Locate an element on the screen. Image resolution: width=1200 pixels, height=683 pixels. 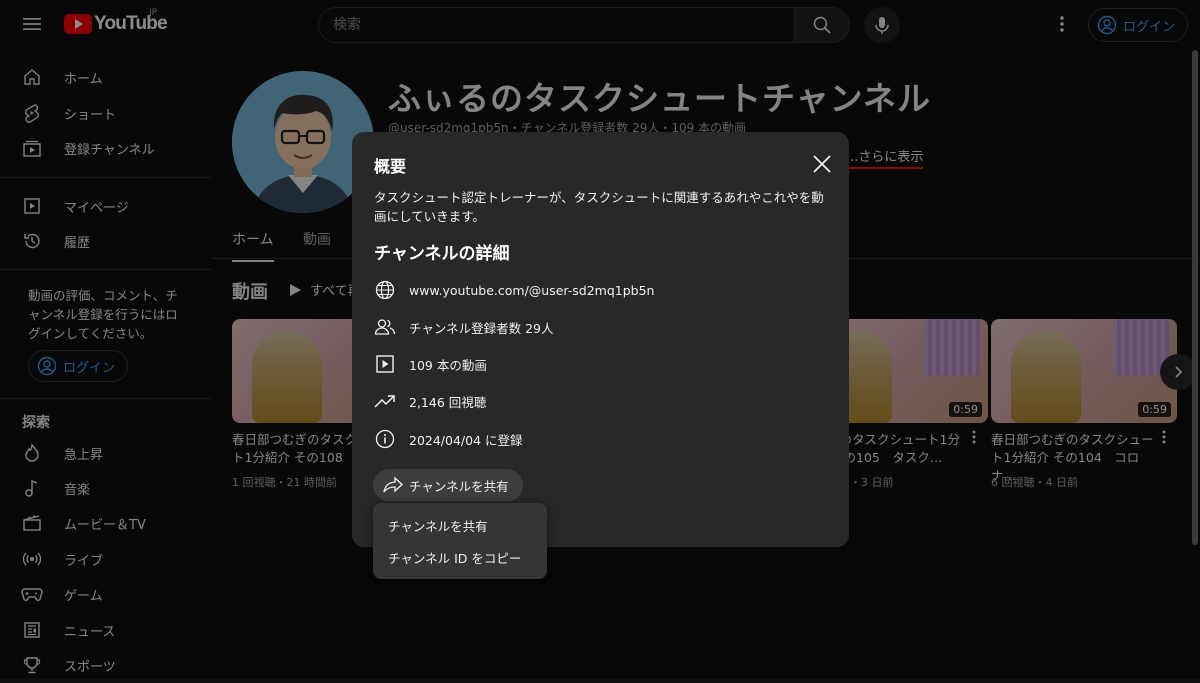
info-icon is located at coordinates (385, 439).